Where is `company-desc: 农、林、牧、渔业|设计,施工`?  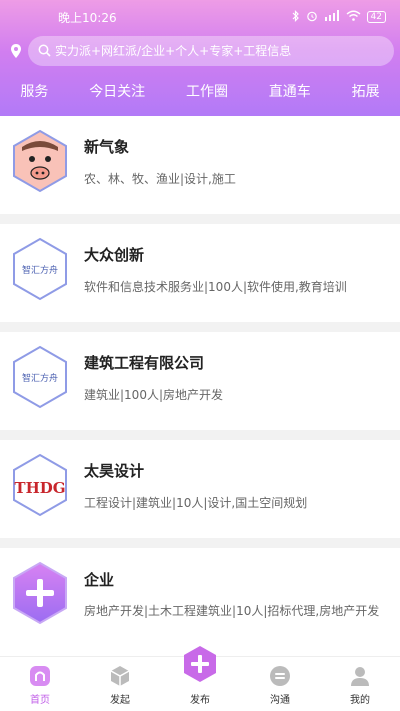 company-desc: 农、林、牧、渔业|设计,施工 is located at coordinates (160, 179).